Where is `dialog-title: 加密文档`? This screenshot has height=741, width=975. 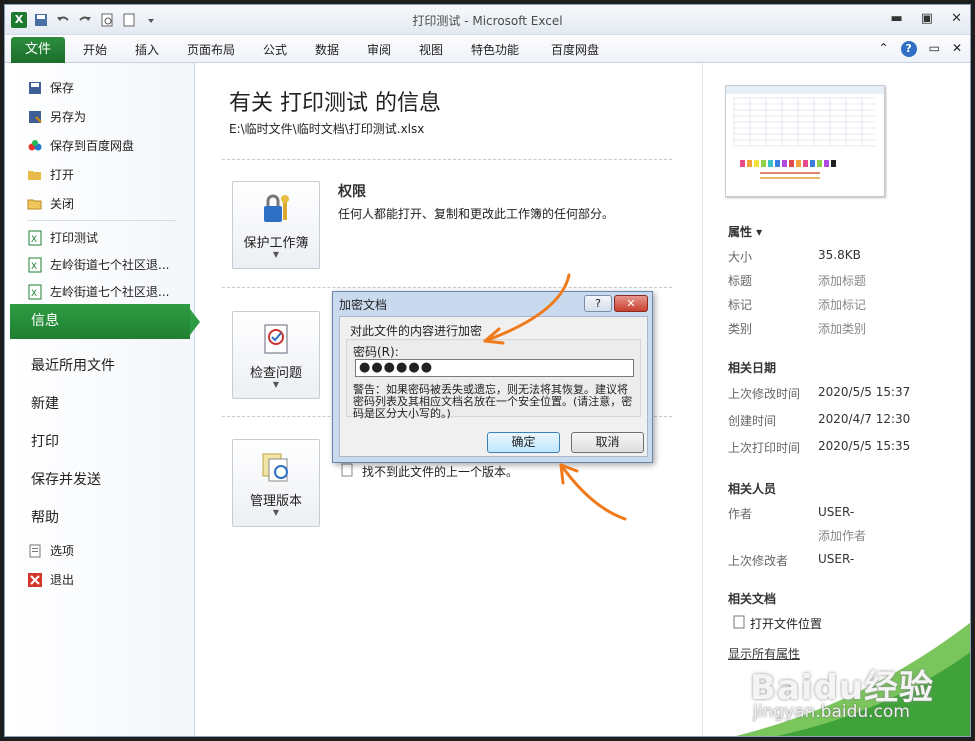
dialog-title: 加密文档 is located at coordinates (363, 305).